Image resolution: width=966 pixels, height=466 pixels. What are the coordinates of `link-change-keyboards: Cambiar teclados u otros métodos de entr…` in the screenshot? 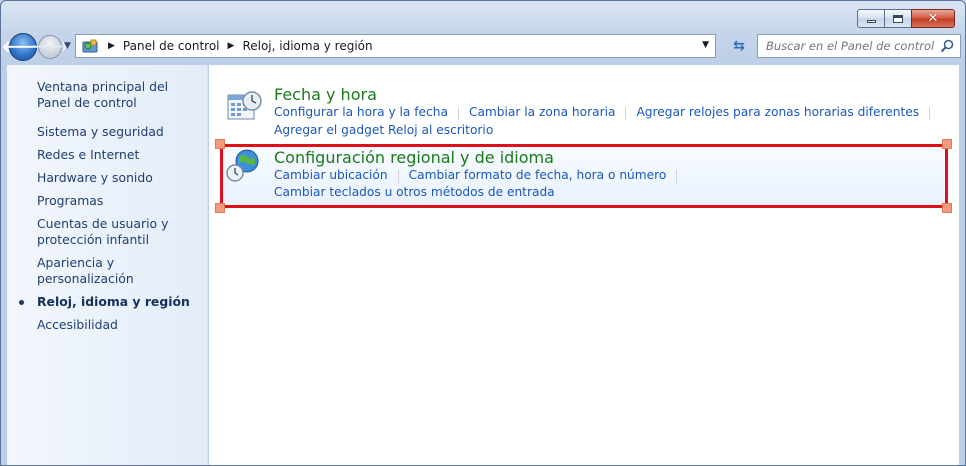 It's located at (414, 192).